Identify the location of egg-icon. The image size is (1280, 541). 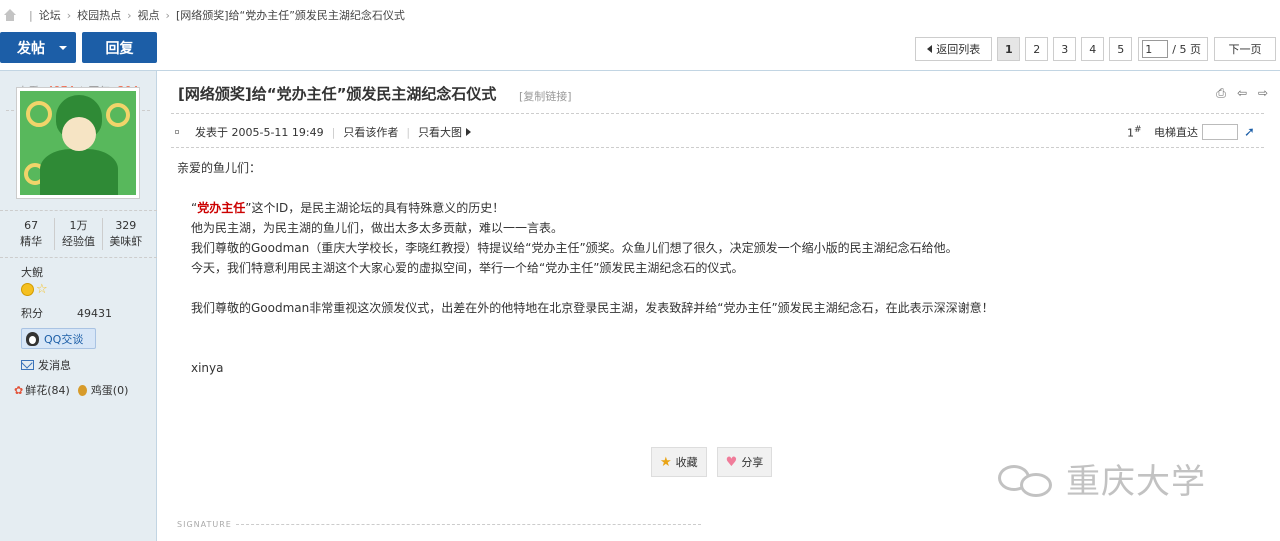
(82, 390).